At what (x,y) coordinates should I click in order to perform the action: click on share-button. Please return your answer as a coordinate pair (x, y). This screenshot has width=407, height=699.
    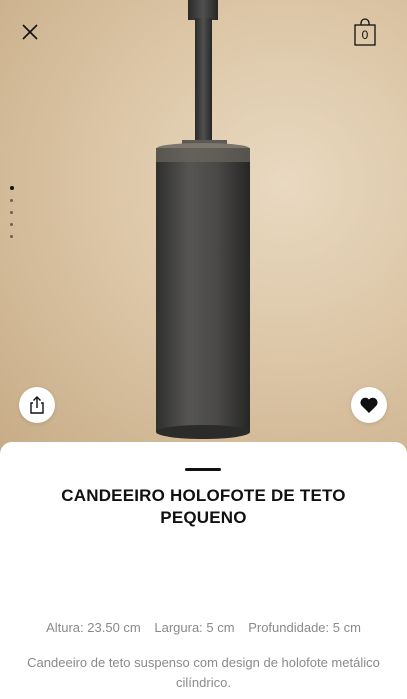
    Looking at the image, I should click on (37, 405).